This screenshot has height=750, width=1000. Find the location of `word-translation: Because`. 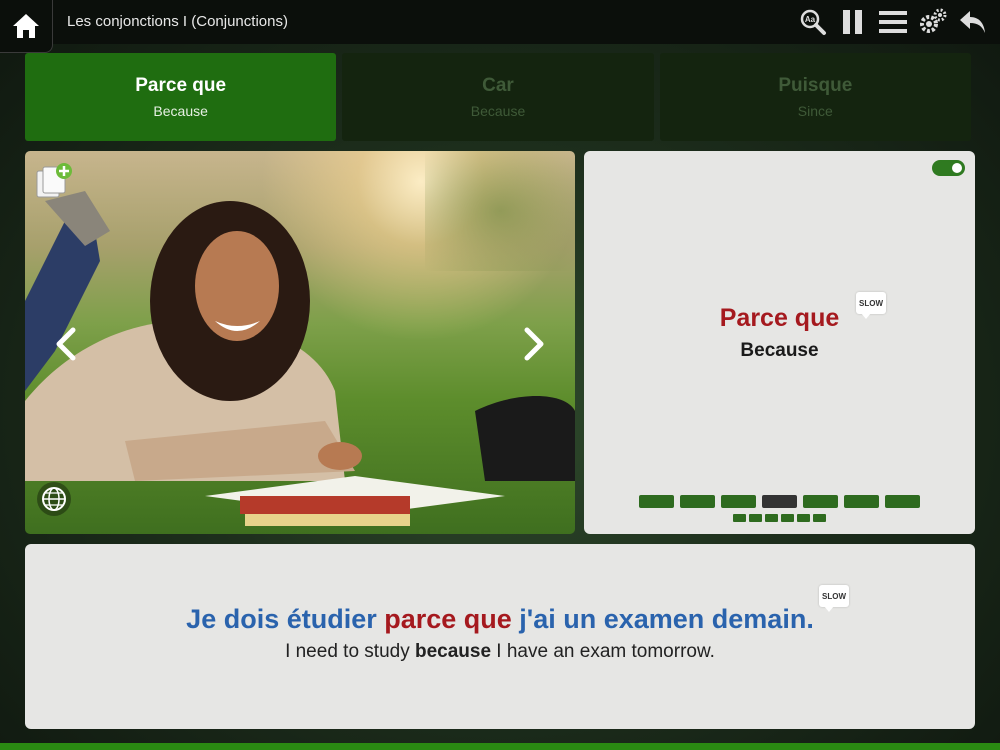

word-translation: Because is located at coordinates (779, 350).